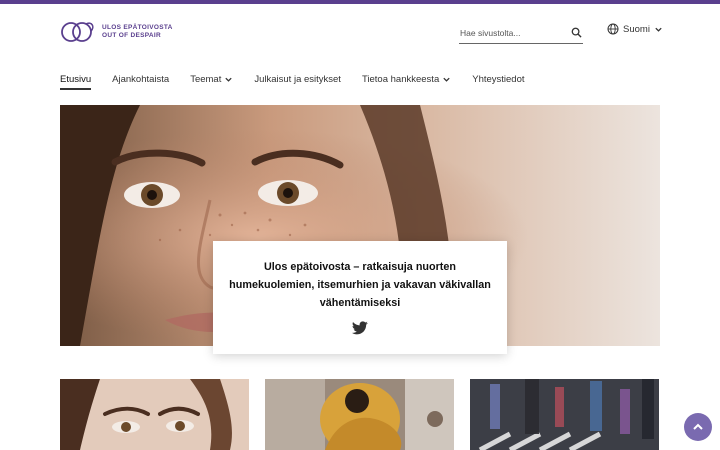 This screenshot has width=720, height=450. I want to click on twitter-icon, so click(360, 330).